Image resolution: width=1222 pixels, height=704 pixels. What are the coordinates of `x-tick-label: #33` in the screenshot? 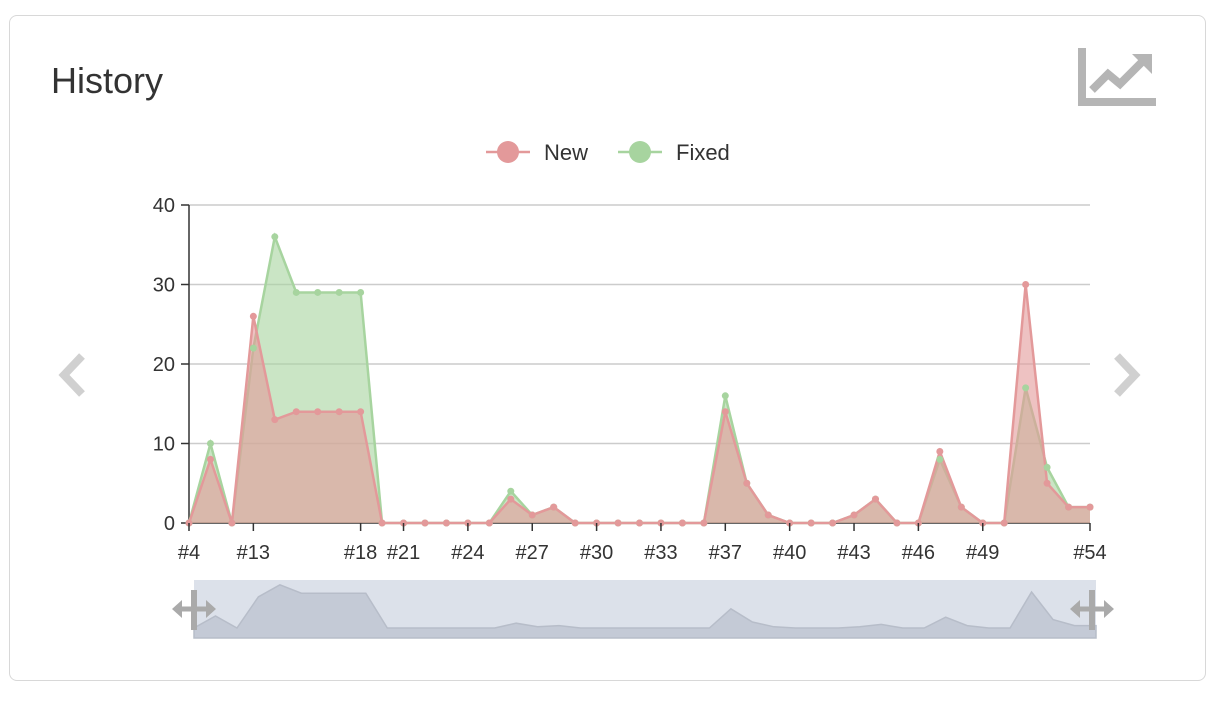 It's located at (660, 553).